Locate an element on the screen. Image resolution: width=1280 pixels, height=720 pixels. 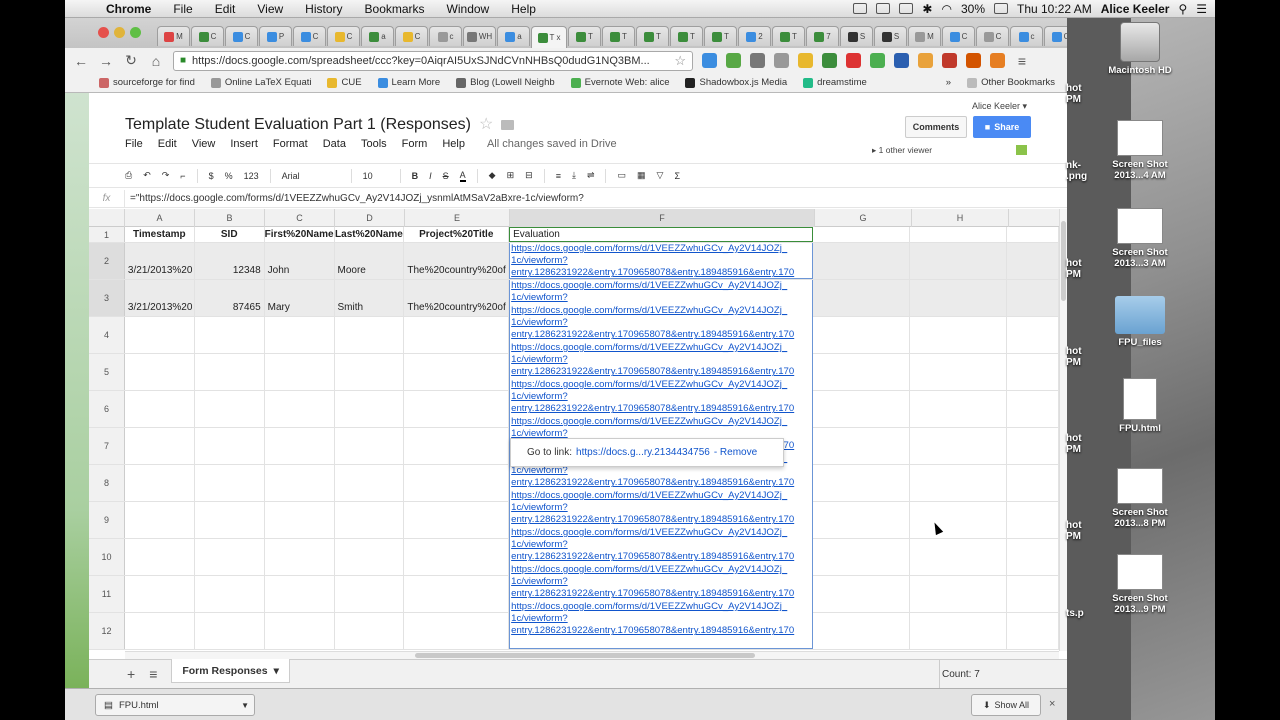
browser-tab: S is located at coordinates (856, 36).